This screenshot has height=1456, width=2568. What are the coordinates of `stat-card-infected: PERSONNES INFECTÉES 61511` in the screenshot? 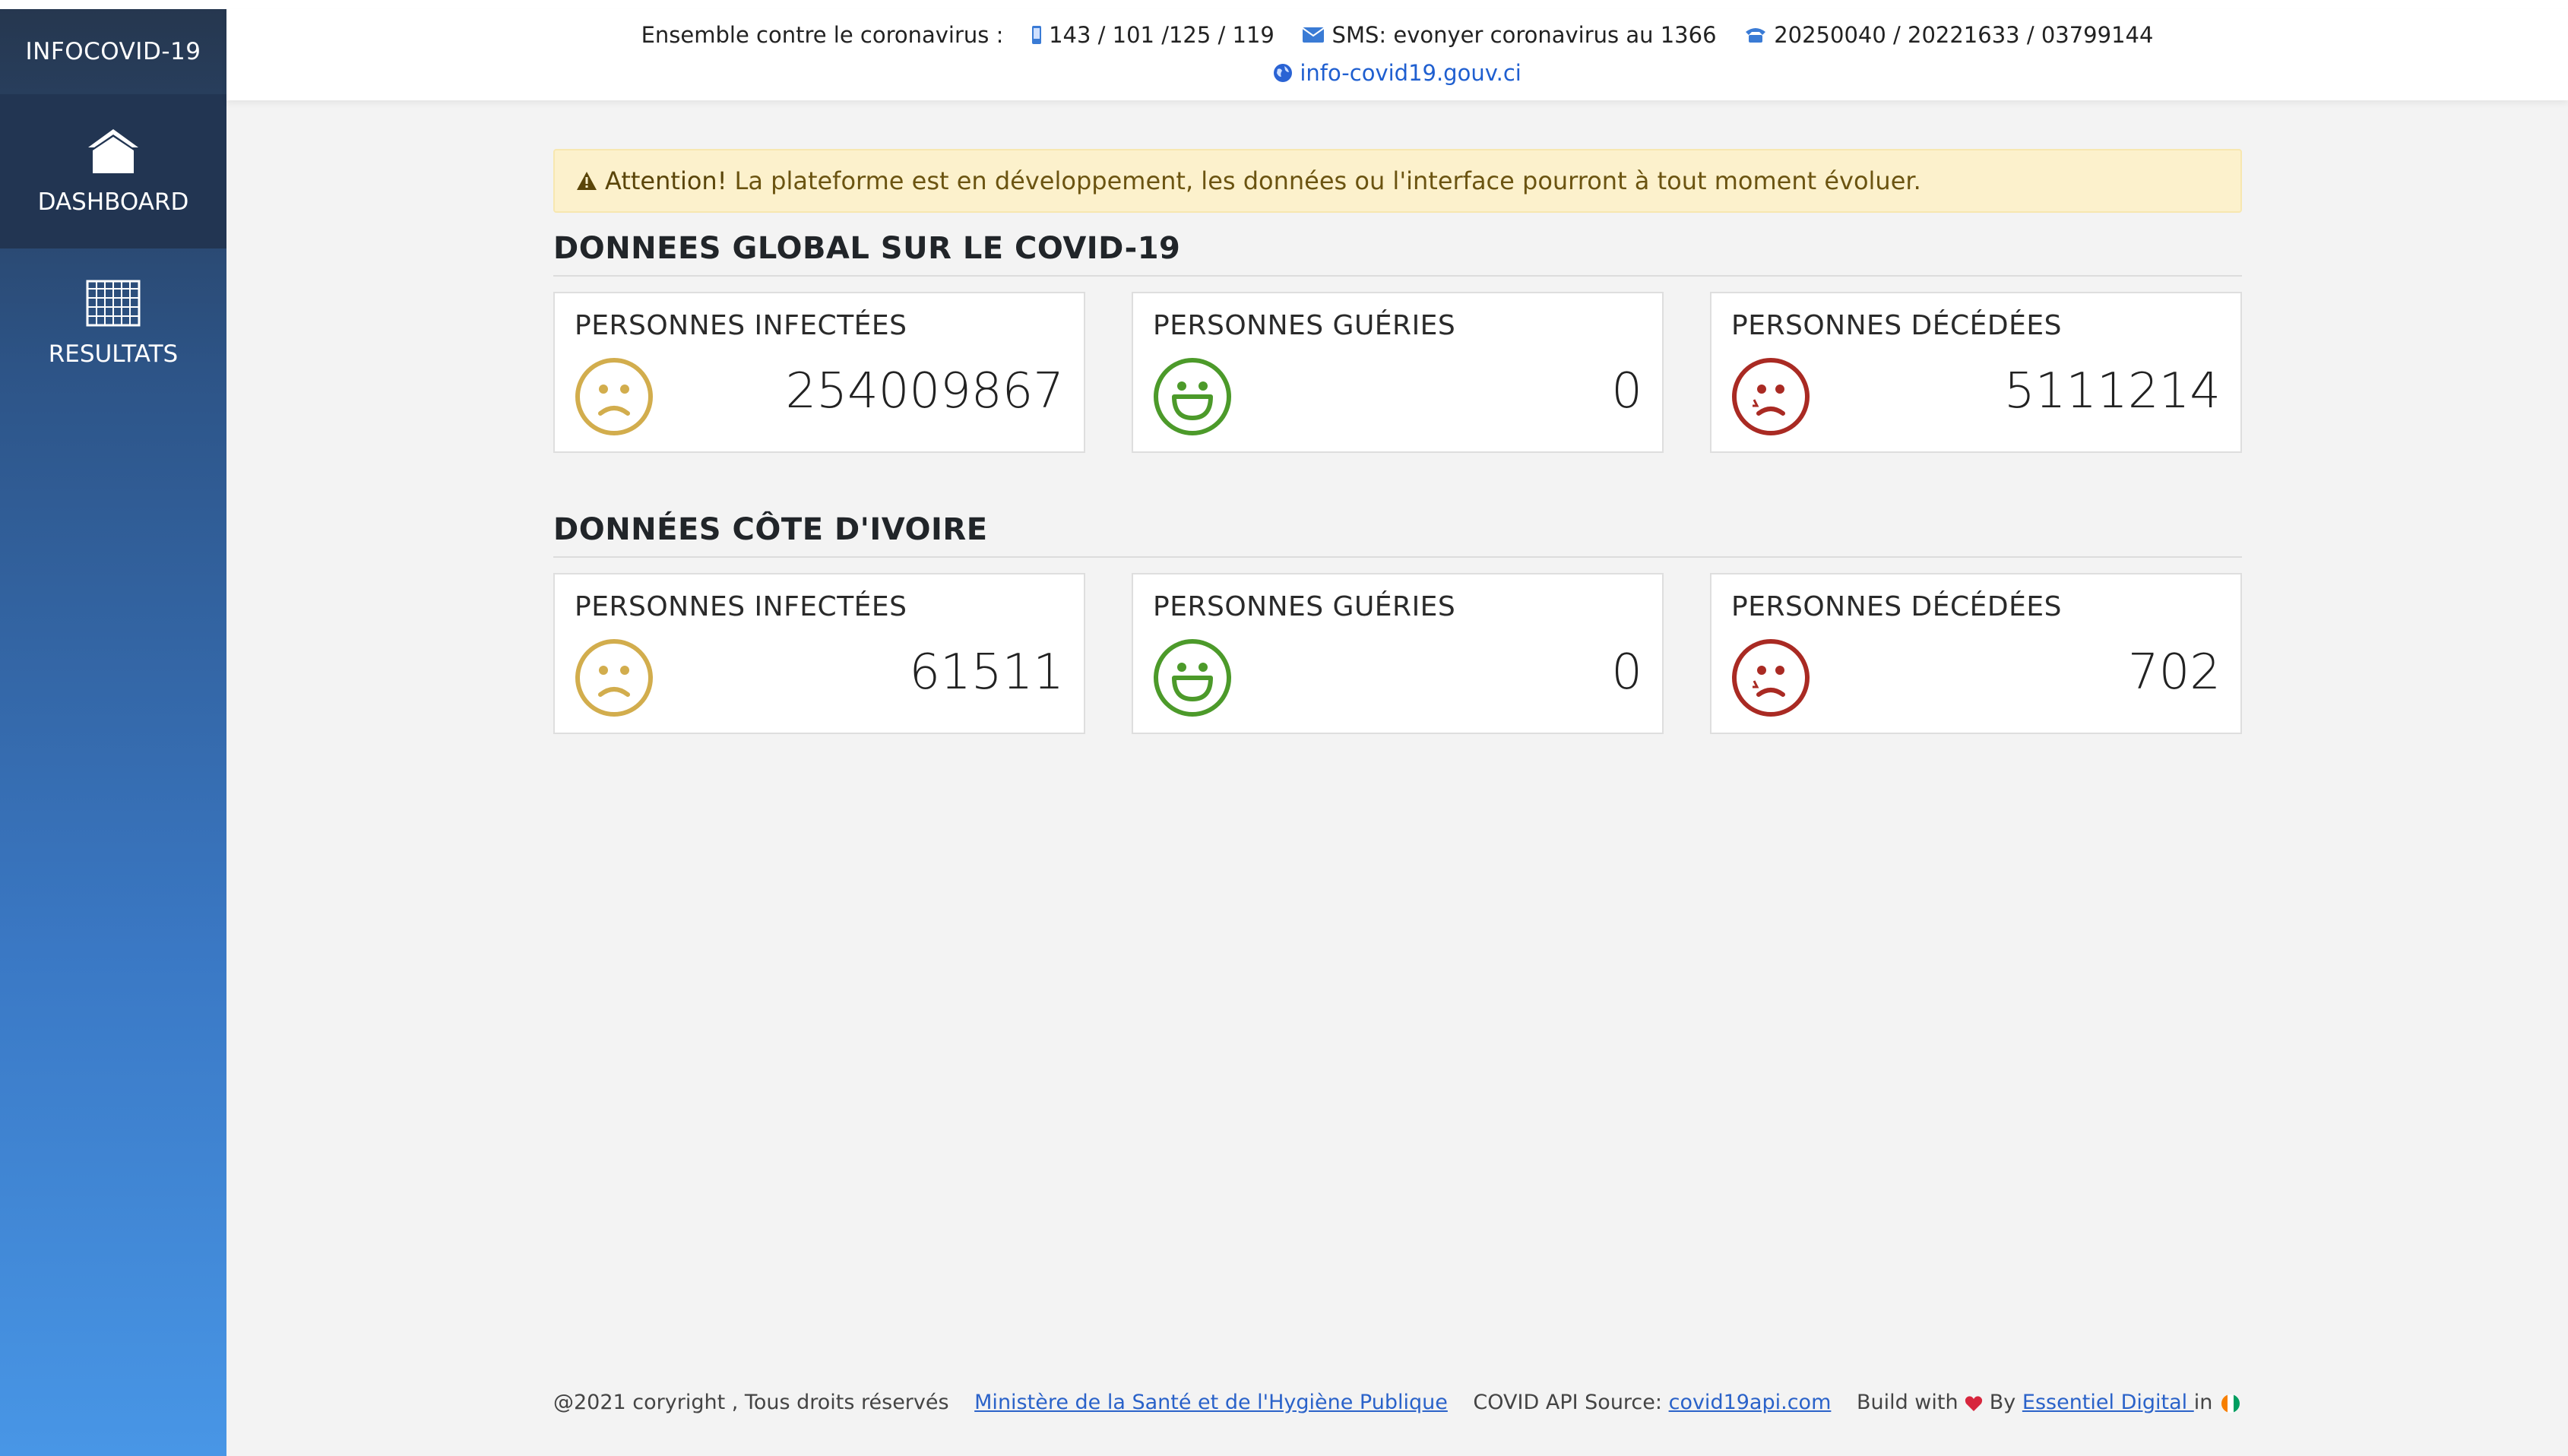 It's located at (819, 653).